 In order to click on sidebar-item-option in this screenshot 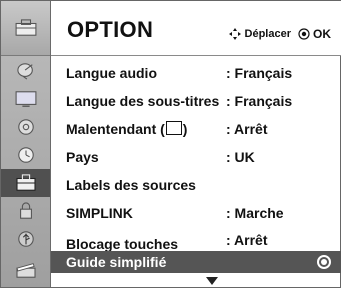, I will do `click(25, 183)`.